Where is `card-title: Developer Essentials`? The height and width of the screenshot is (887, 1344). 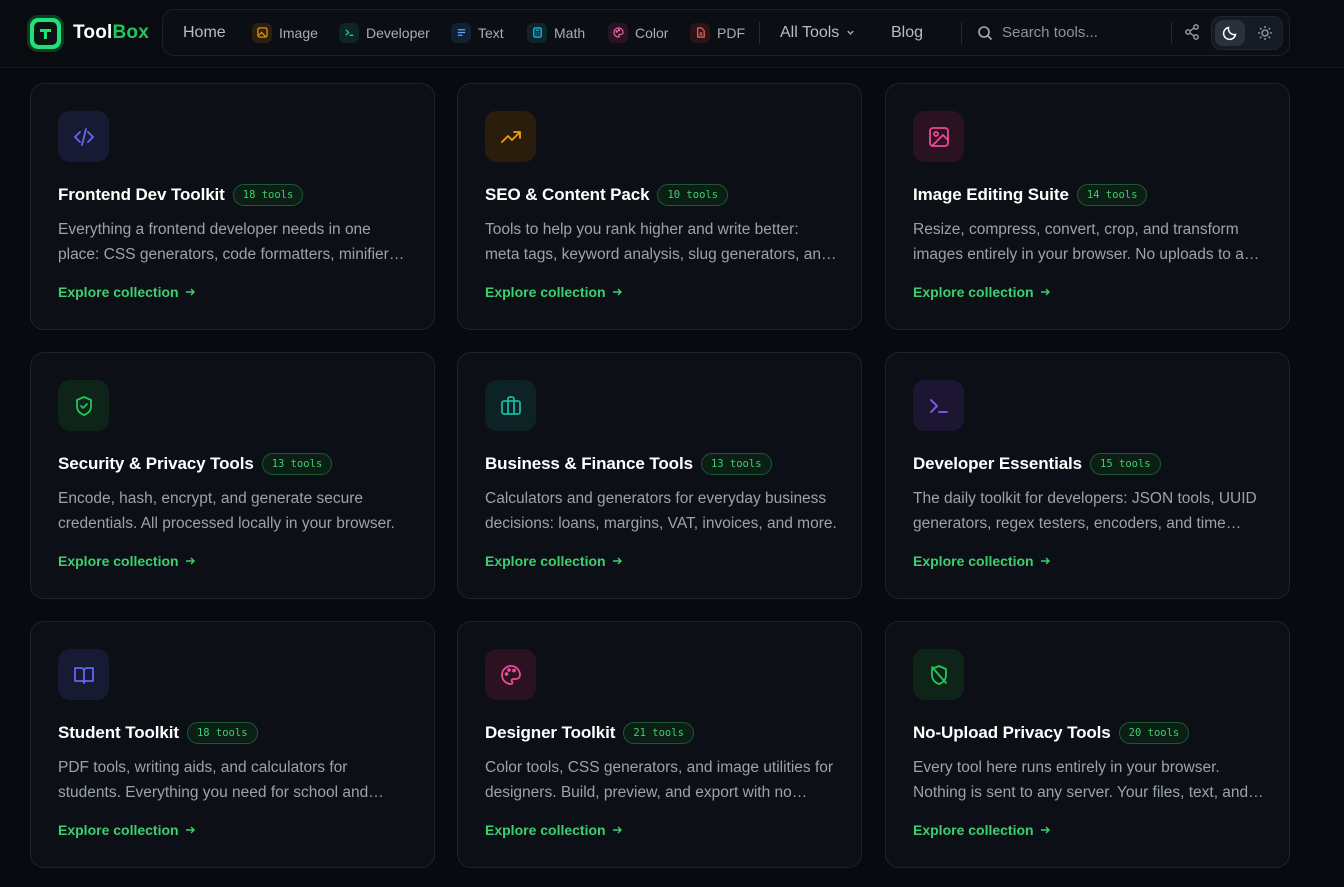 card-title: Developer Essentials is located at coordinates (998, 463).